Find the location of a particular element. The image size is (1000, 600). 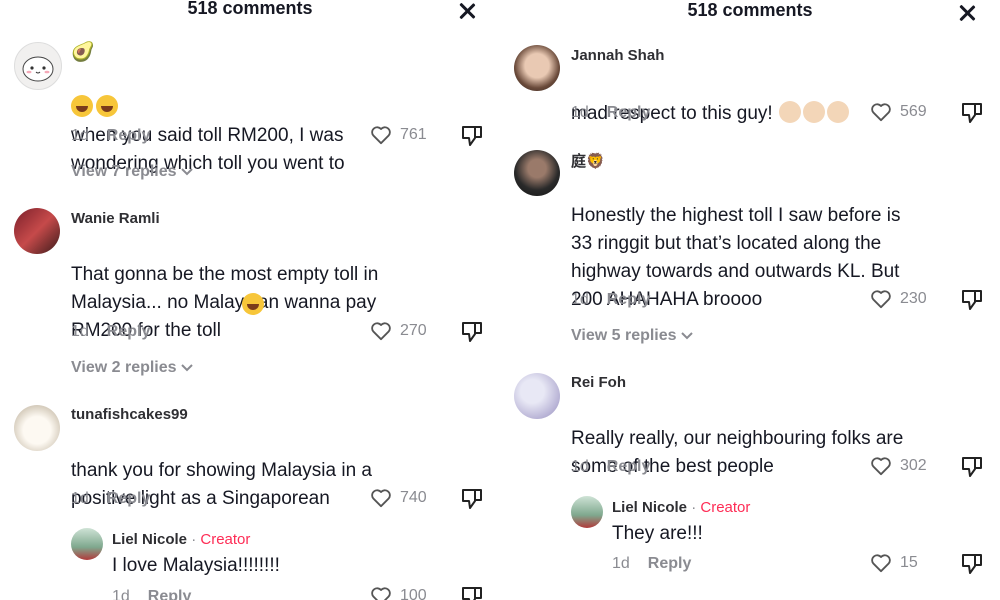

like-count: 761 is located at coordinates (413, 134).